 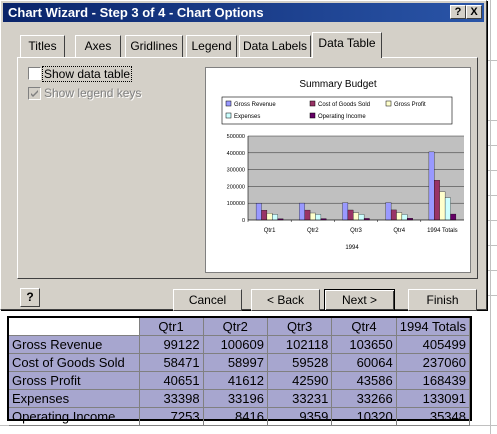 I want to click on back-button: < Back, so click(x=285, y=300).